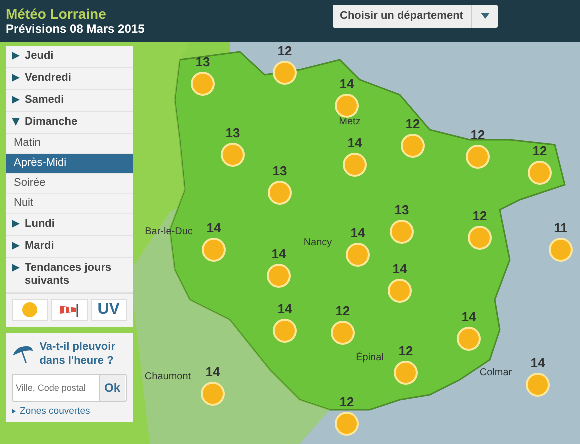  I want to click on day-menu-item: Dimanche, so click(69, 123).